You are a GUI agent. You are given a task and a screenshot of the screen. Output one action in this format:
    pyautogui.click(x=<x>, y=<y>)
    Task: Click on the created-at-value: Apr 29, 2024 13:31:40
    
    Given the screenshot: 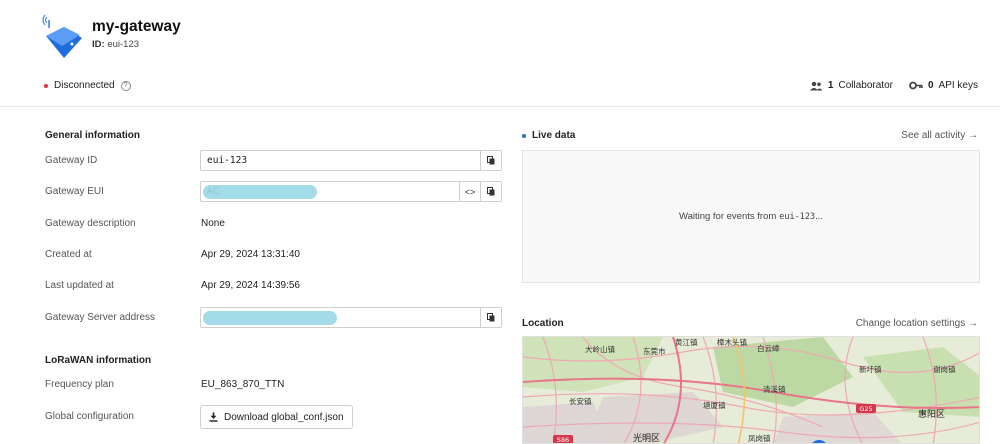 What is the action you would take?
    pyautogui.click(x=250, y=254)
    